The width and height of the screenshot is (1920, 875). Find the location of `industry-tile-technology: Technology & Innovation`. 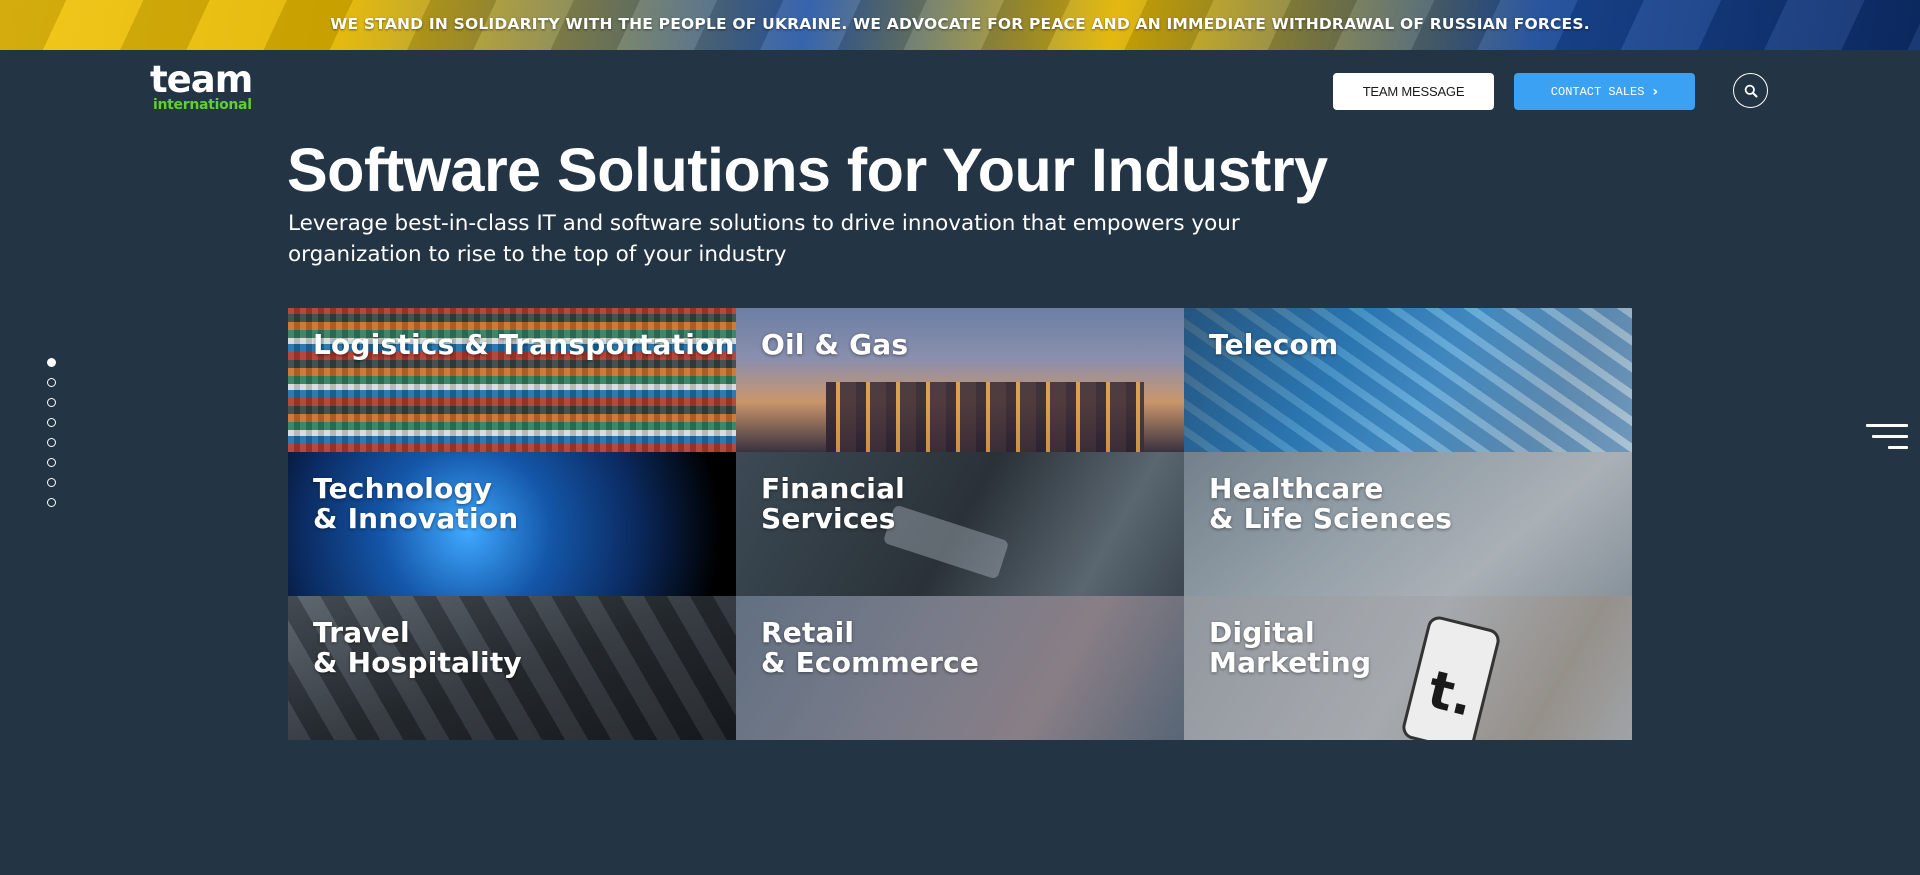

industry-tile-technology: Technology & Innovation is located at coordinates (512, 524).